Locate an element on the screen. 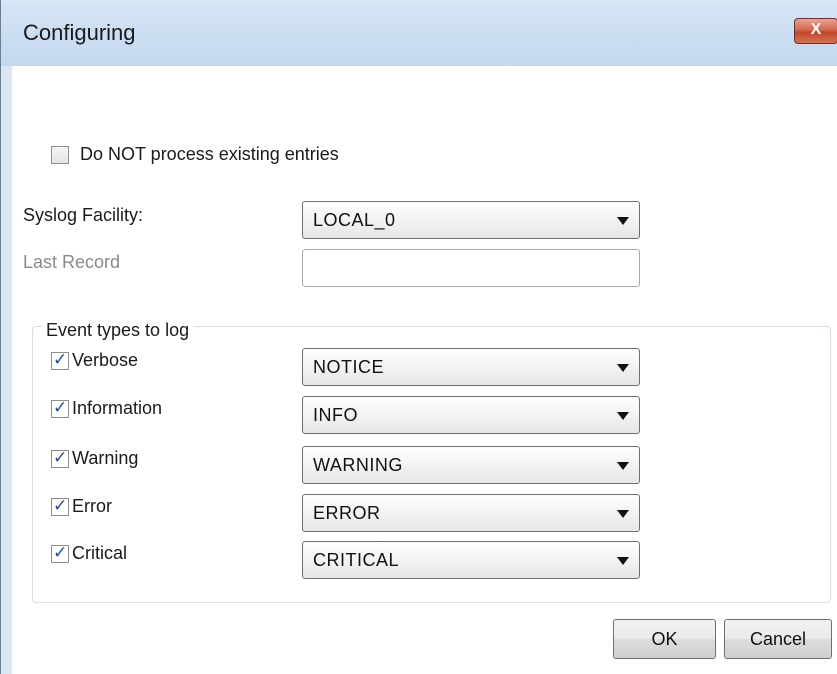 This screenshot has width=837, height=674. verbose-level-select: NOTICE is located at coordinates (471, 367).